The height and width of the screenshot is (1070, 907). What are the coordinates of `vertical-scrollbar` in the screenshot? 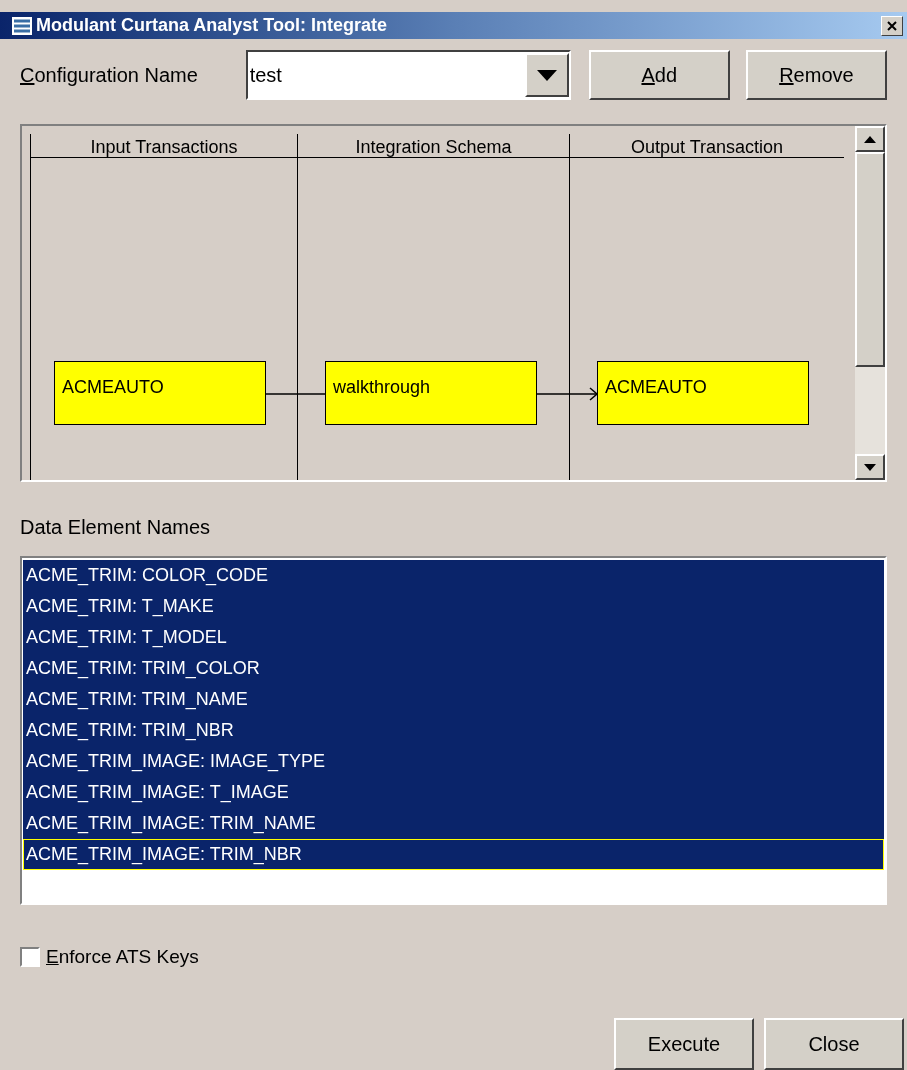 It's located at (870, 303).